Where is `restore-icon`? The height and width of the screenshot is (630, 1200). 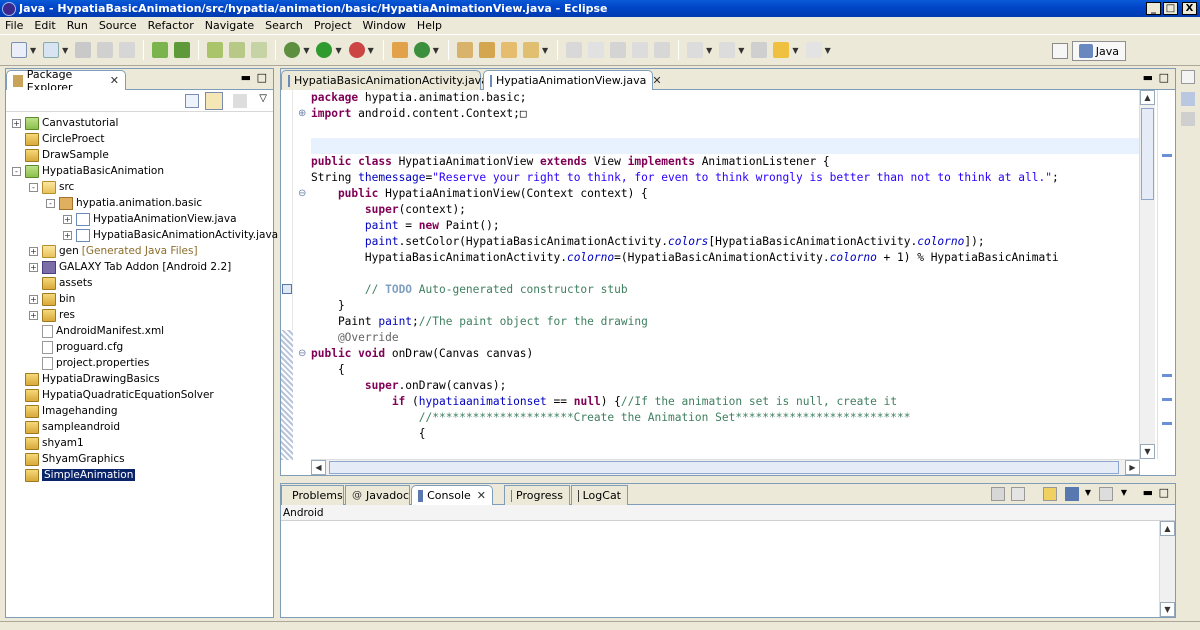
restore-icon is located at coordinates (1188, 77).